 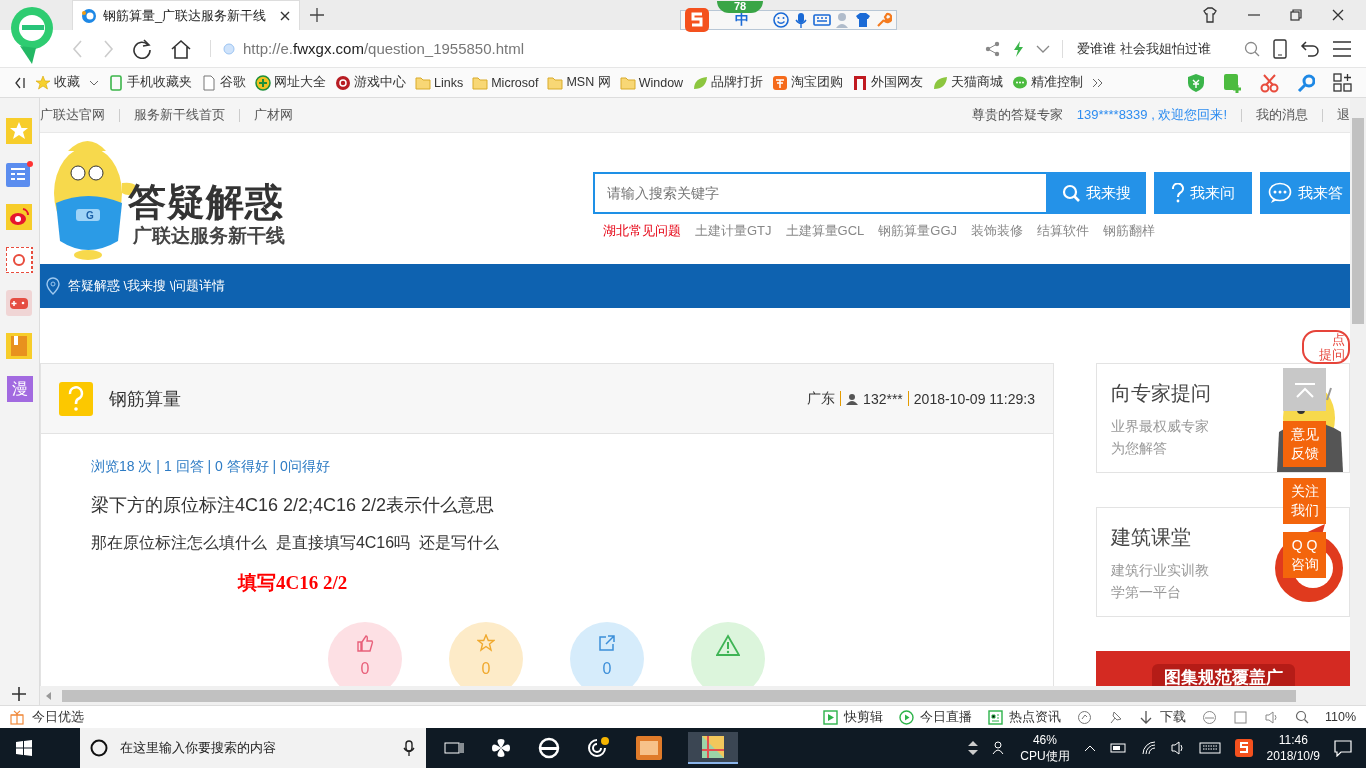 I want to click on ime-mode: 中, so click(x=742, y=20).